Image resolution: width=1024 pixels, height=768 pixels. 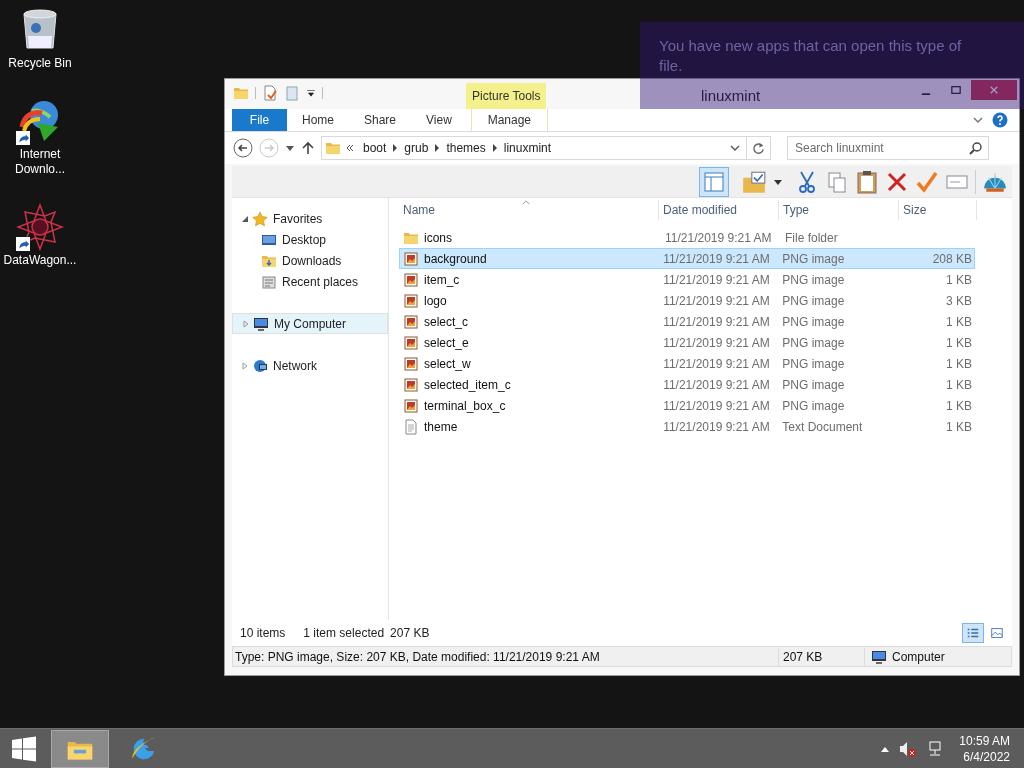 I want to click on column-header: Type, so click(x=839, y=210).